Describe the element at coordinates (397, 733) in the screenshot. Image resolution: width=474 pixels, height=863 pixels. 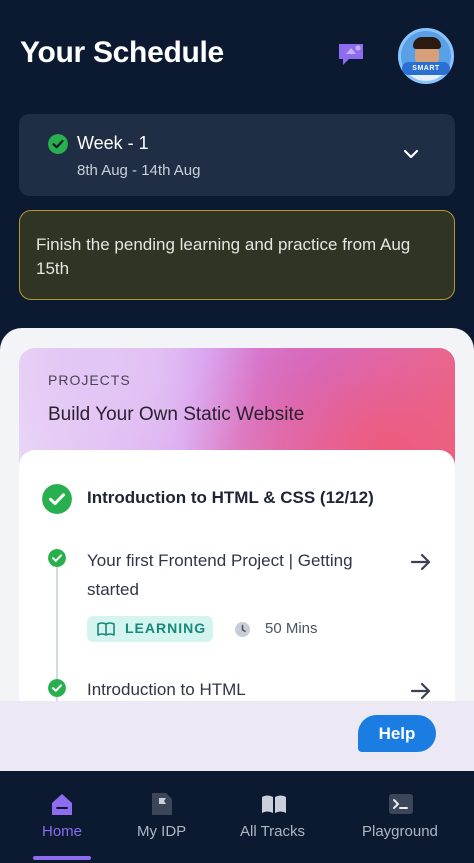
I see `help-button: Help` at that location.